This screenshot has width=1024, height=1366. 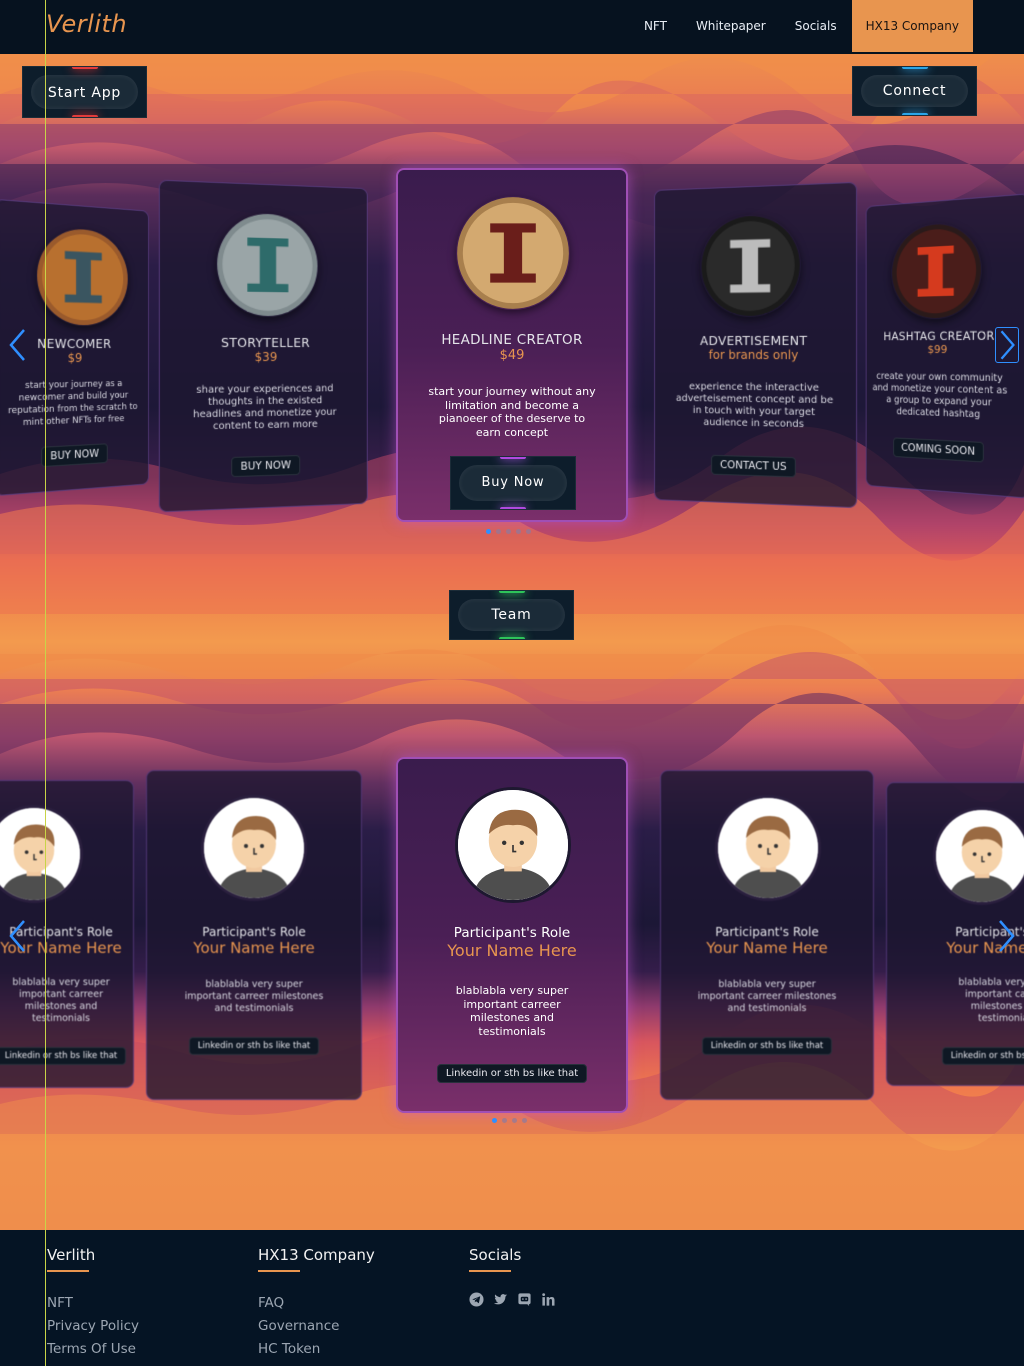 What do you see at coordinates (816, 26) in the screenshot?
I see `nav-socials: Socials` at bounding box center [816, 26].